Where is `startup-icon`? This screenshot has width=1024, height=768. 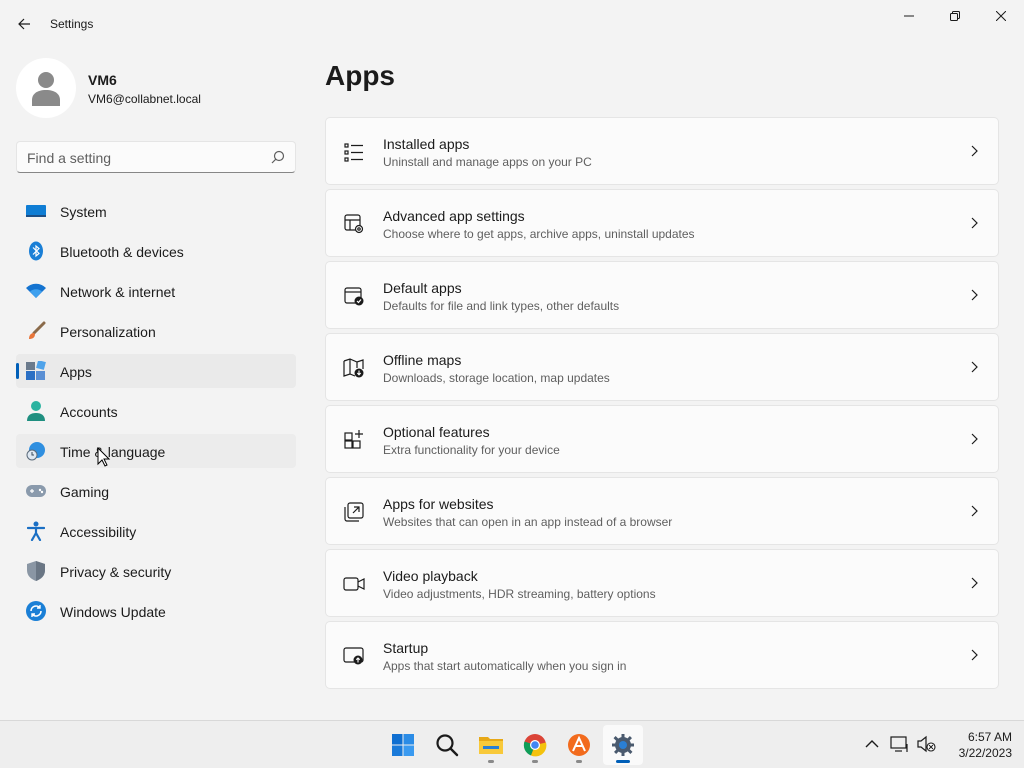
startup-icon is located at coordinates (353, 656).